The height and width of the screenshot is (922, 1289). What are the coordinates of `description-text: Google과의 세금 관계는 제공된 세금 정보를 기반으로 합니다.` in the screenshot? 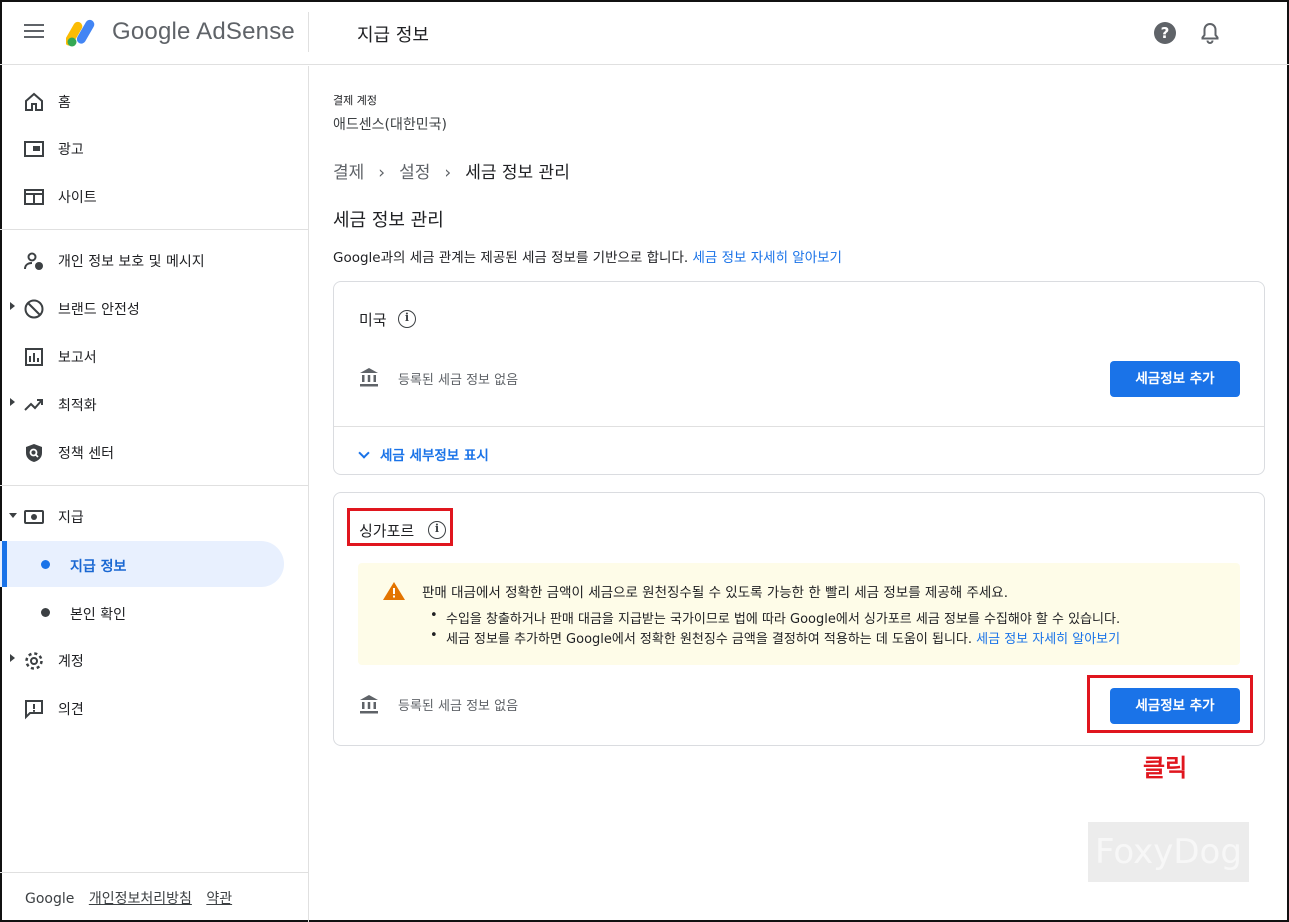 It's located at (511, 258).